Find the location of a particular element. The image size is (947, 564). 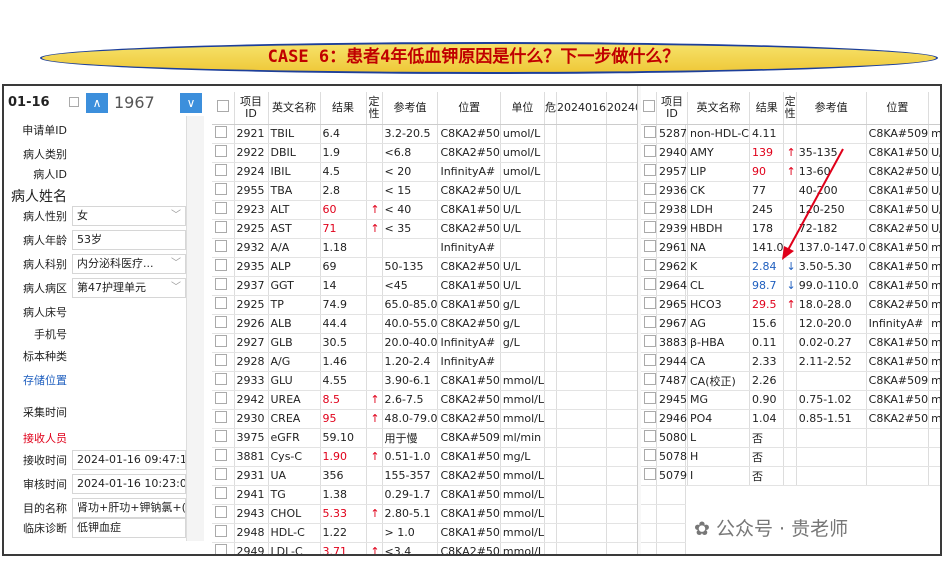

wechat-icon: ✿ is located at coordinates (705, 529).